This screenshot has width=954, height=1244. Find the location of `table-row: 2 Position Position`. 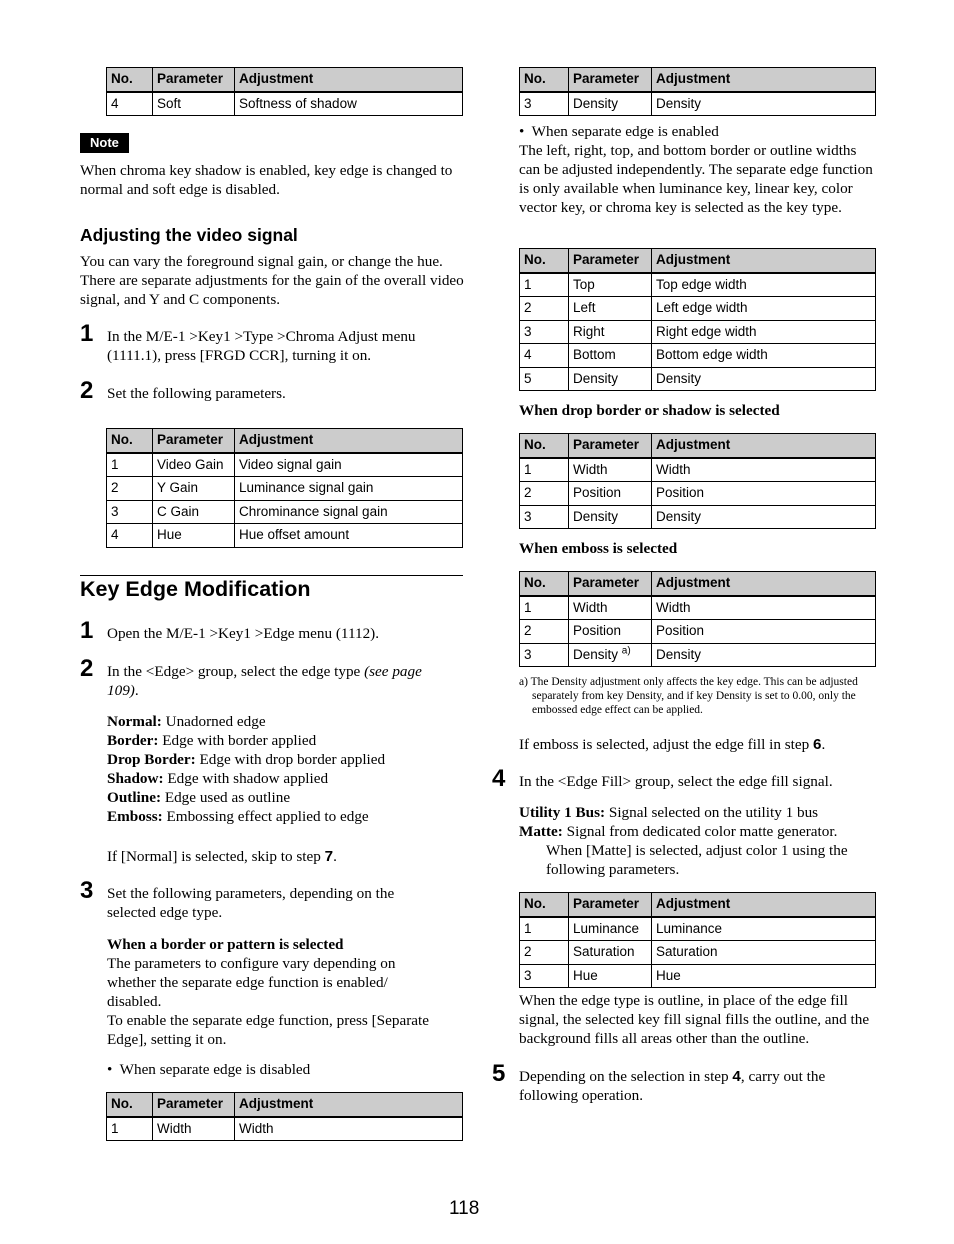

table-row: 2 Position Position is located at coordinates (697, 493).